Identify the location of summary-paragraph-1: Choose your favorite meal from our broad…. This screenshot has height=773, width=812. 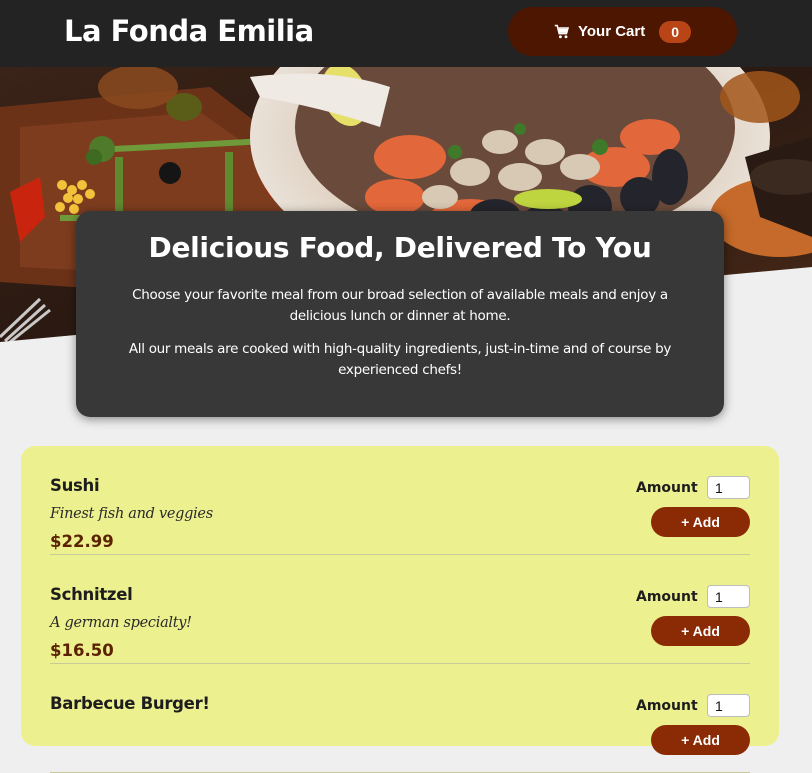
(400, 305).